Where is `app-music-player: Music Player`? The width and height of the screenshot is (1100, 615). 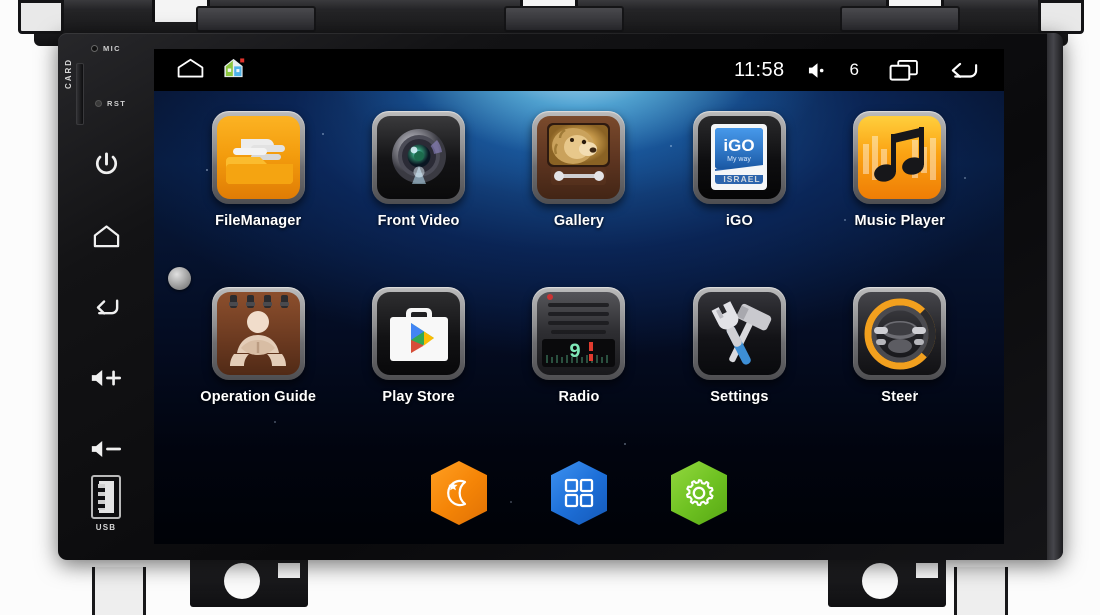 app-music-player: Music Player is located at coordinates (900, 187).